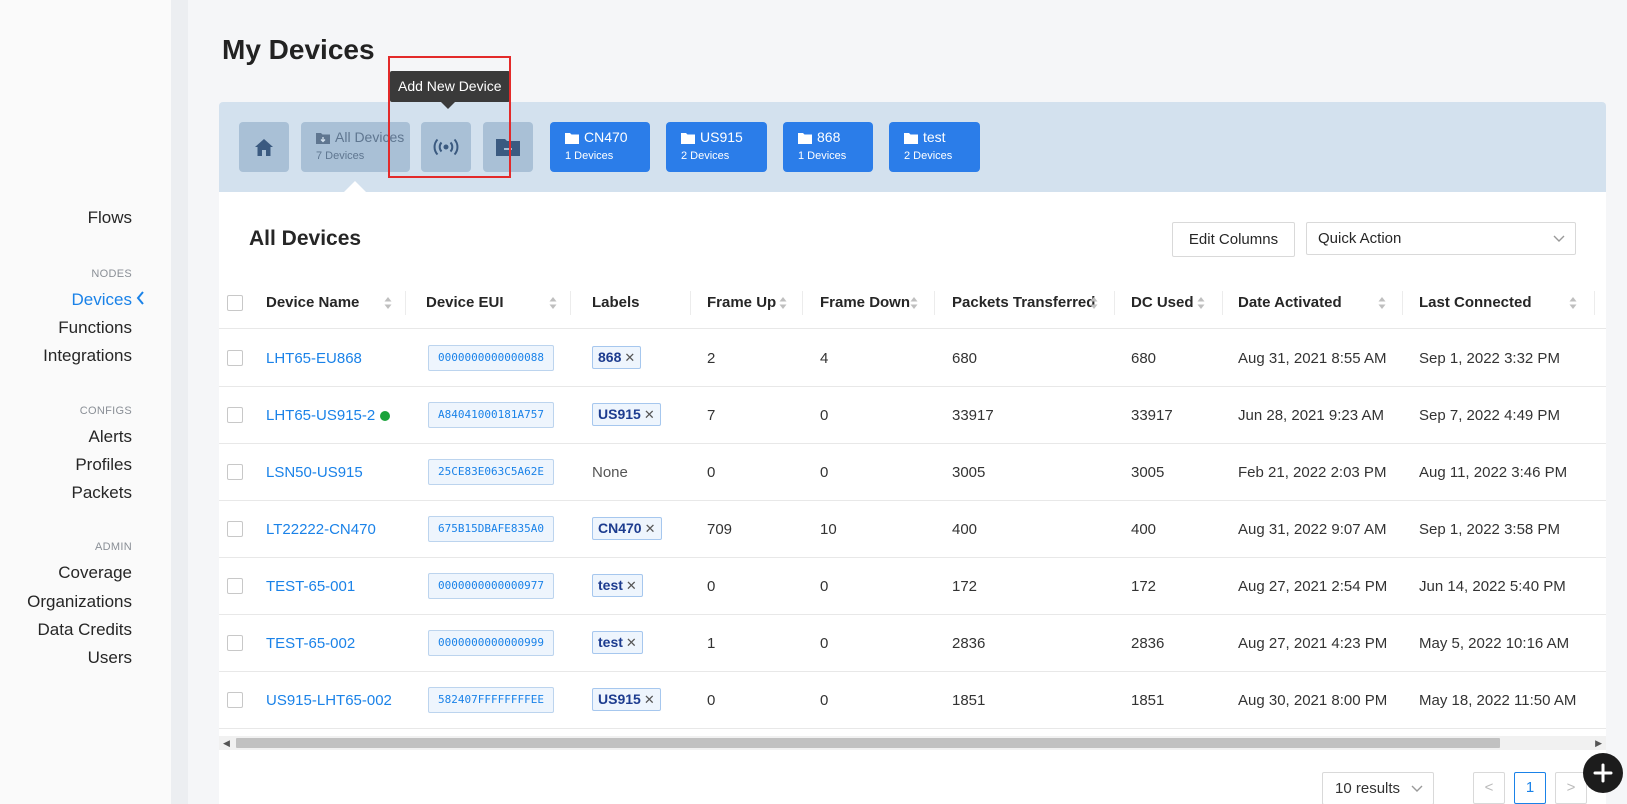 Image resolution: width=1627 pixels, height=804 pixels. Describe the element at coordinates (314, 472) in the screenshot. I see `device-name-link: LSN50-US915` at that location.